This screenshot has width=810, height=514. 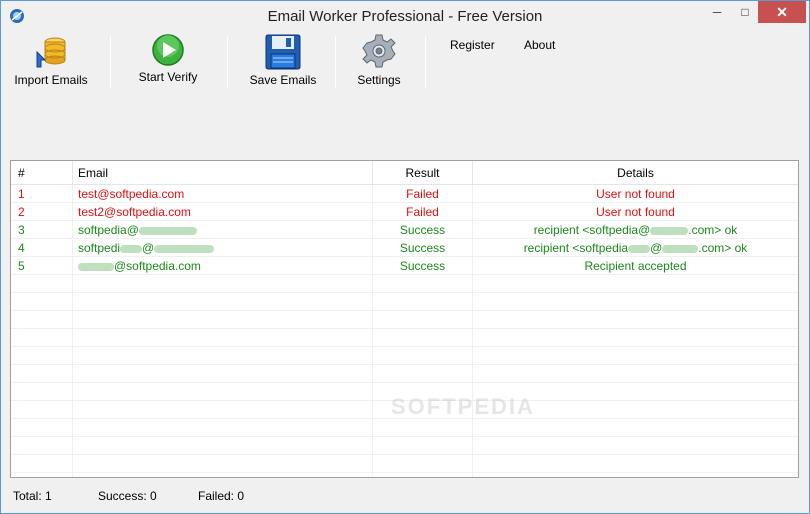 I want to click on status-failed: Failed: 0, so click(x=221, y=496).